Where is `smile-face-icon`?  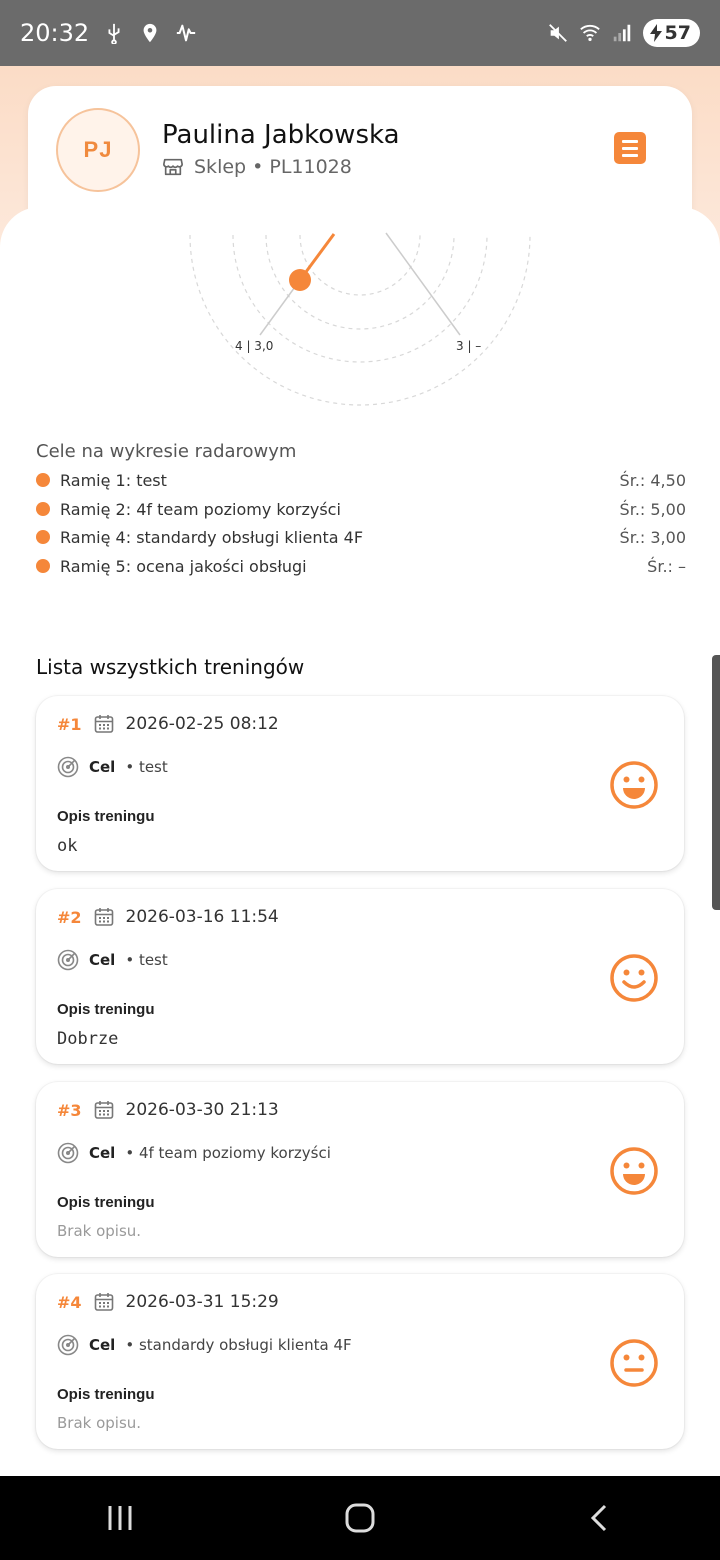
smile-face-icon is located at coordinates (634, 978).